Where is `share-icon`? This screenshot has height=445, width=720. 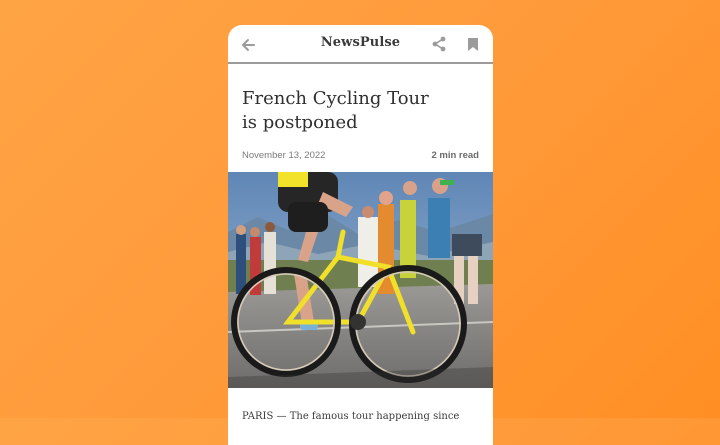
share-icon is located at coordinates (439, 44).